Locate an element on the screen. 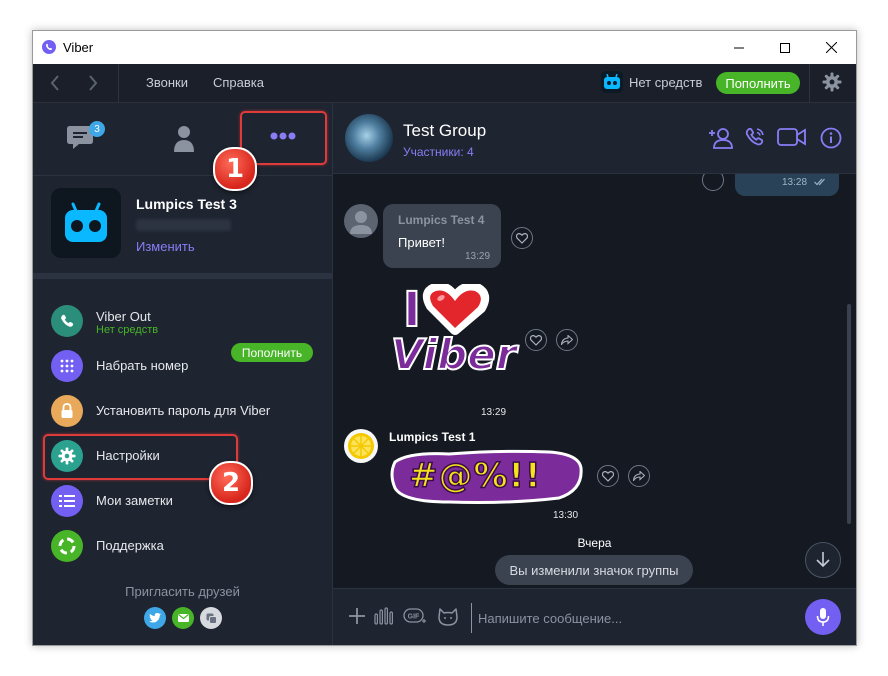 The height and width of the screenshot is (676, 888). scroll-to-bottom-button is located at coordinates (823, 560).